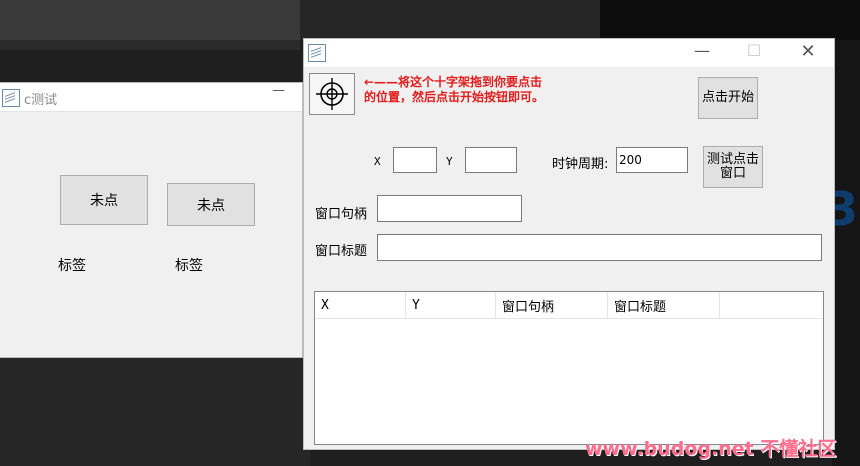  What do you see at coordinates (580, 164) in the screenshot?
I see `clock-period-label: 时钟周期:` at bounding box center [580, 164].